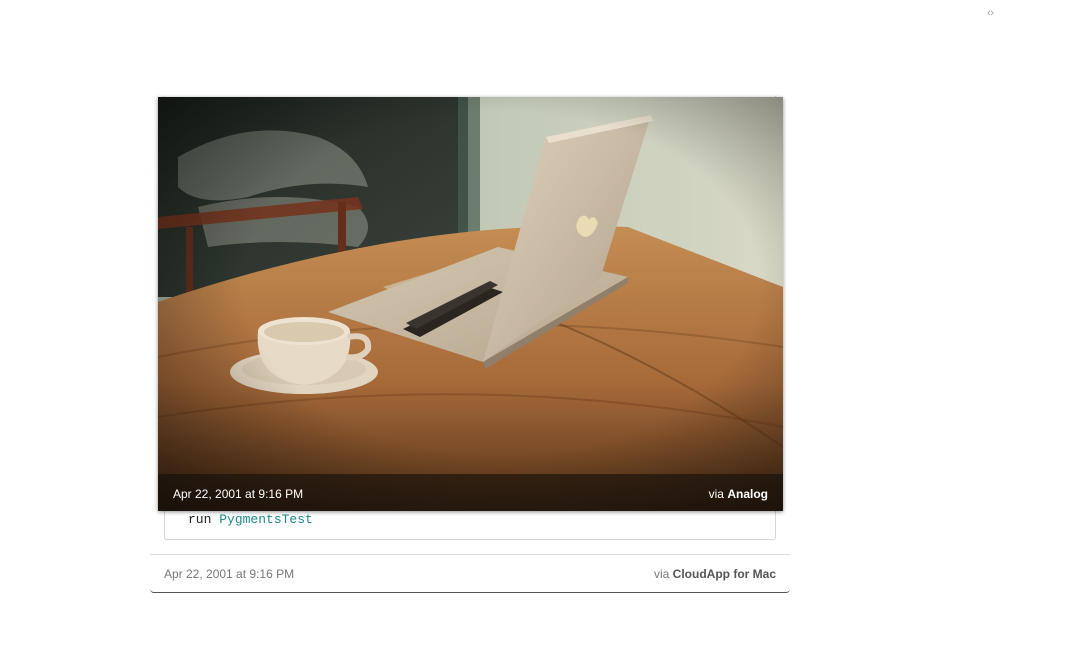  Describe the element at coordinates (470, 492) in the screenshot. I see `photo-caption: Apr 22, 2001 at 9:16 PM via Analog` at that location.